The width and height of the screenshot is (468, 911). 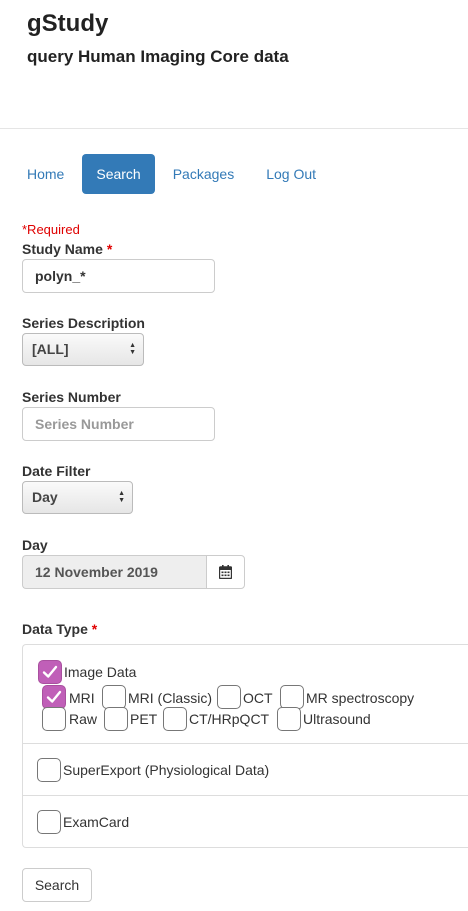 I want to click on super-export-row: SuperExport (Physiological Data), so click(x=245, y=769).